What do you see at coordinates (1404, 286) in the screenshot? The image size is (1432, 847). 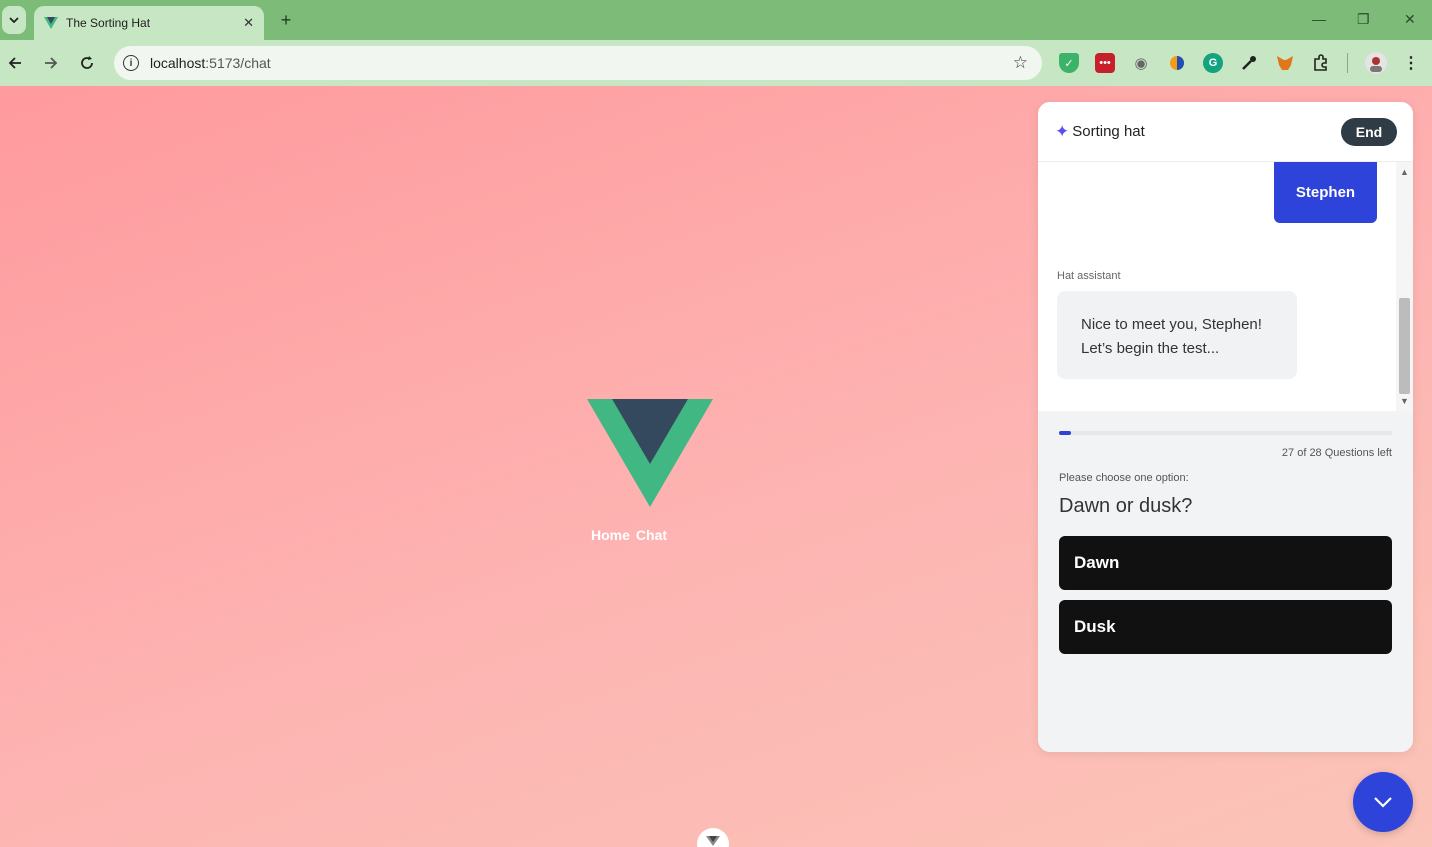 I see `message-scrollbar: ▲ ▼` at bounding box center [1404, 286].